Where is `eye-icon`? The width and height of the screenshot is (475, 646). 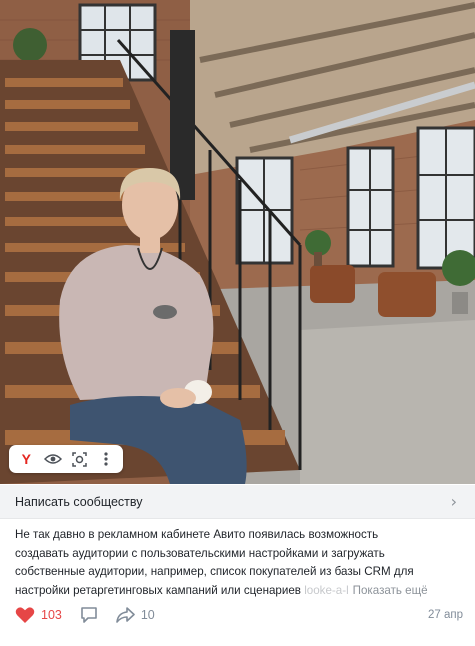
eye-icon is located at coordinates (53, 459).